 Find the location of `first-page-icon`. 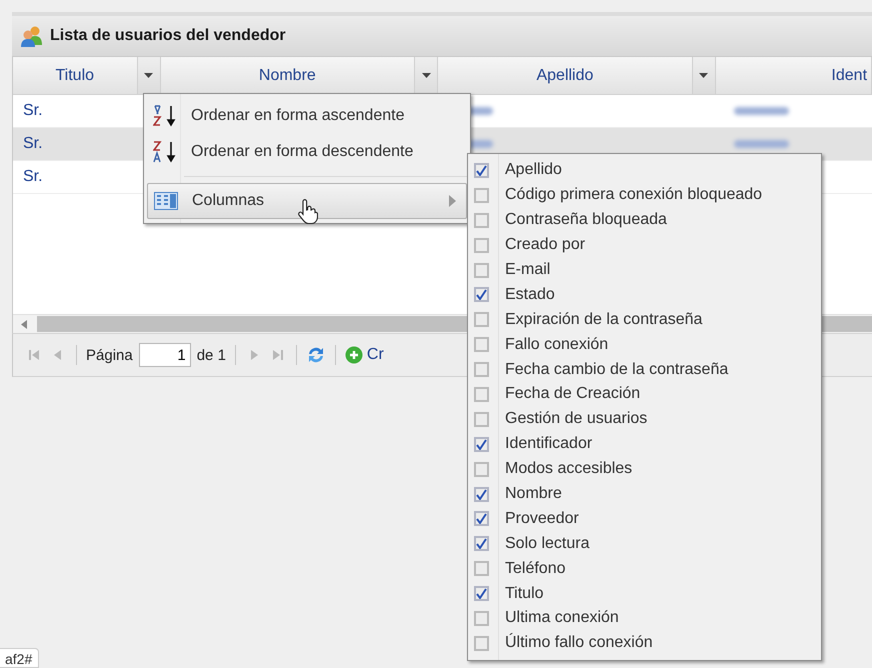

first-page-icon is located at coordinates (34, 355).